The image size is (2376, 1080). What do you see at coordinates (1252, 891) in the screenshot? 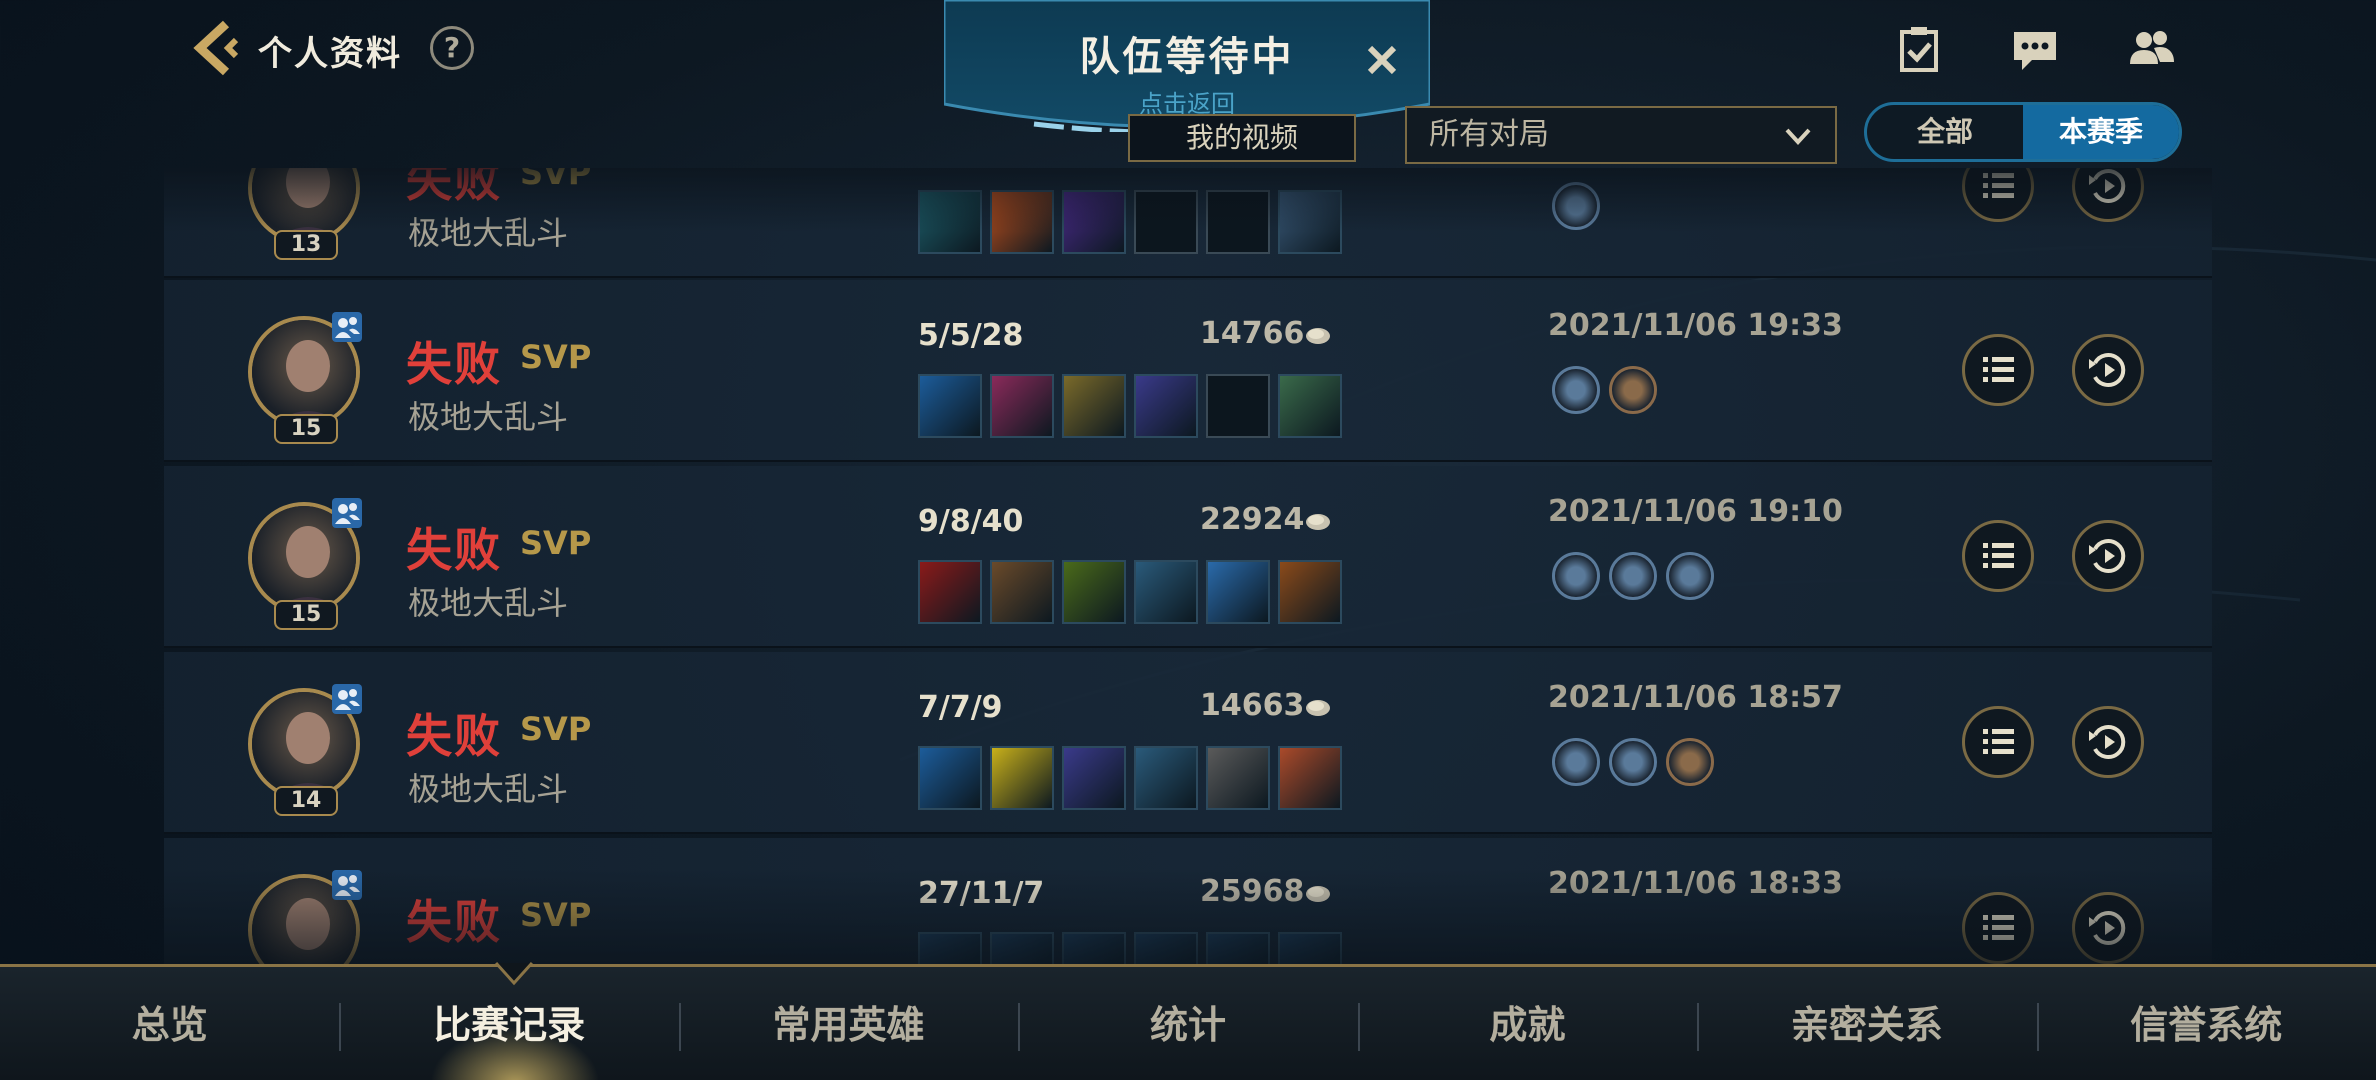
I see `gold-earned: 25968` at bounding box center [1252, 891].